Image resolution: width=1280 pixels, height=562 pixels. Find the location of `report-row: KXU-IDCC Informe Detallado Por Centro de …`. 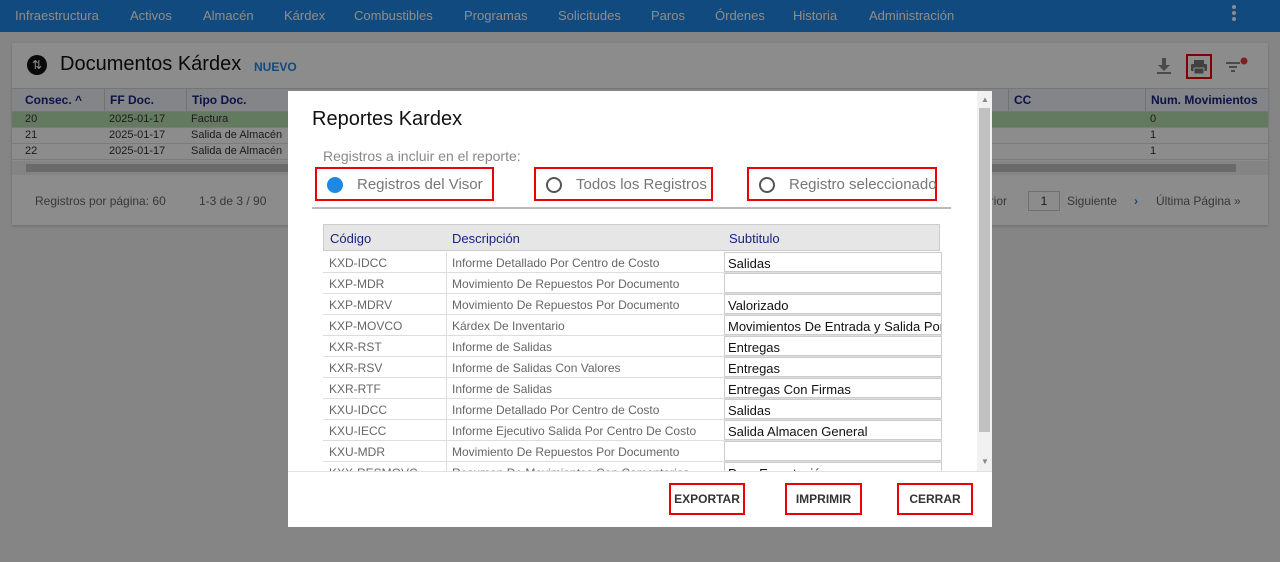

report-row: KXU-IDCC Informe Detallado Por Centro de … is located at coordinates (632, 409).